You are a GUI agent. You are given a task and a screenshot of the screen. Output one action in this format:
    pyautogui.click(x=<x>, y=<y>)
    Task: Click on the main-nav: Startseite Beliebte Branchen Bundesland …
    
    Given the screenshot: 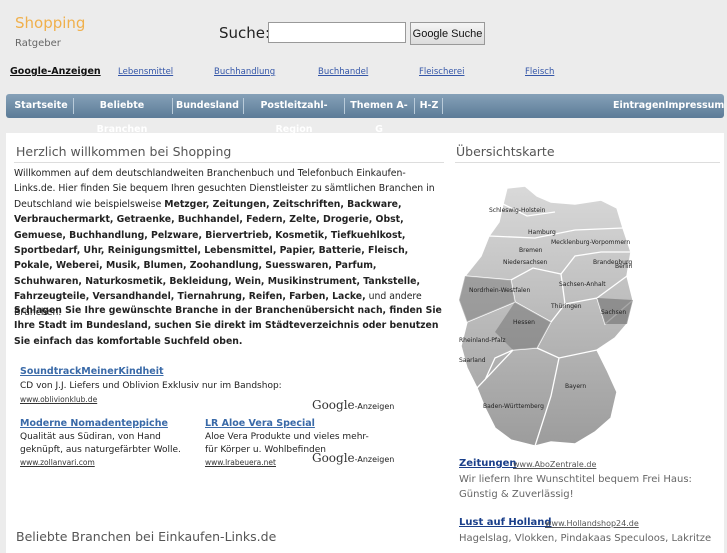 What is the action you would take?
    pyautogui.click(x=365, y=114)
    